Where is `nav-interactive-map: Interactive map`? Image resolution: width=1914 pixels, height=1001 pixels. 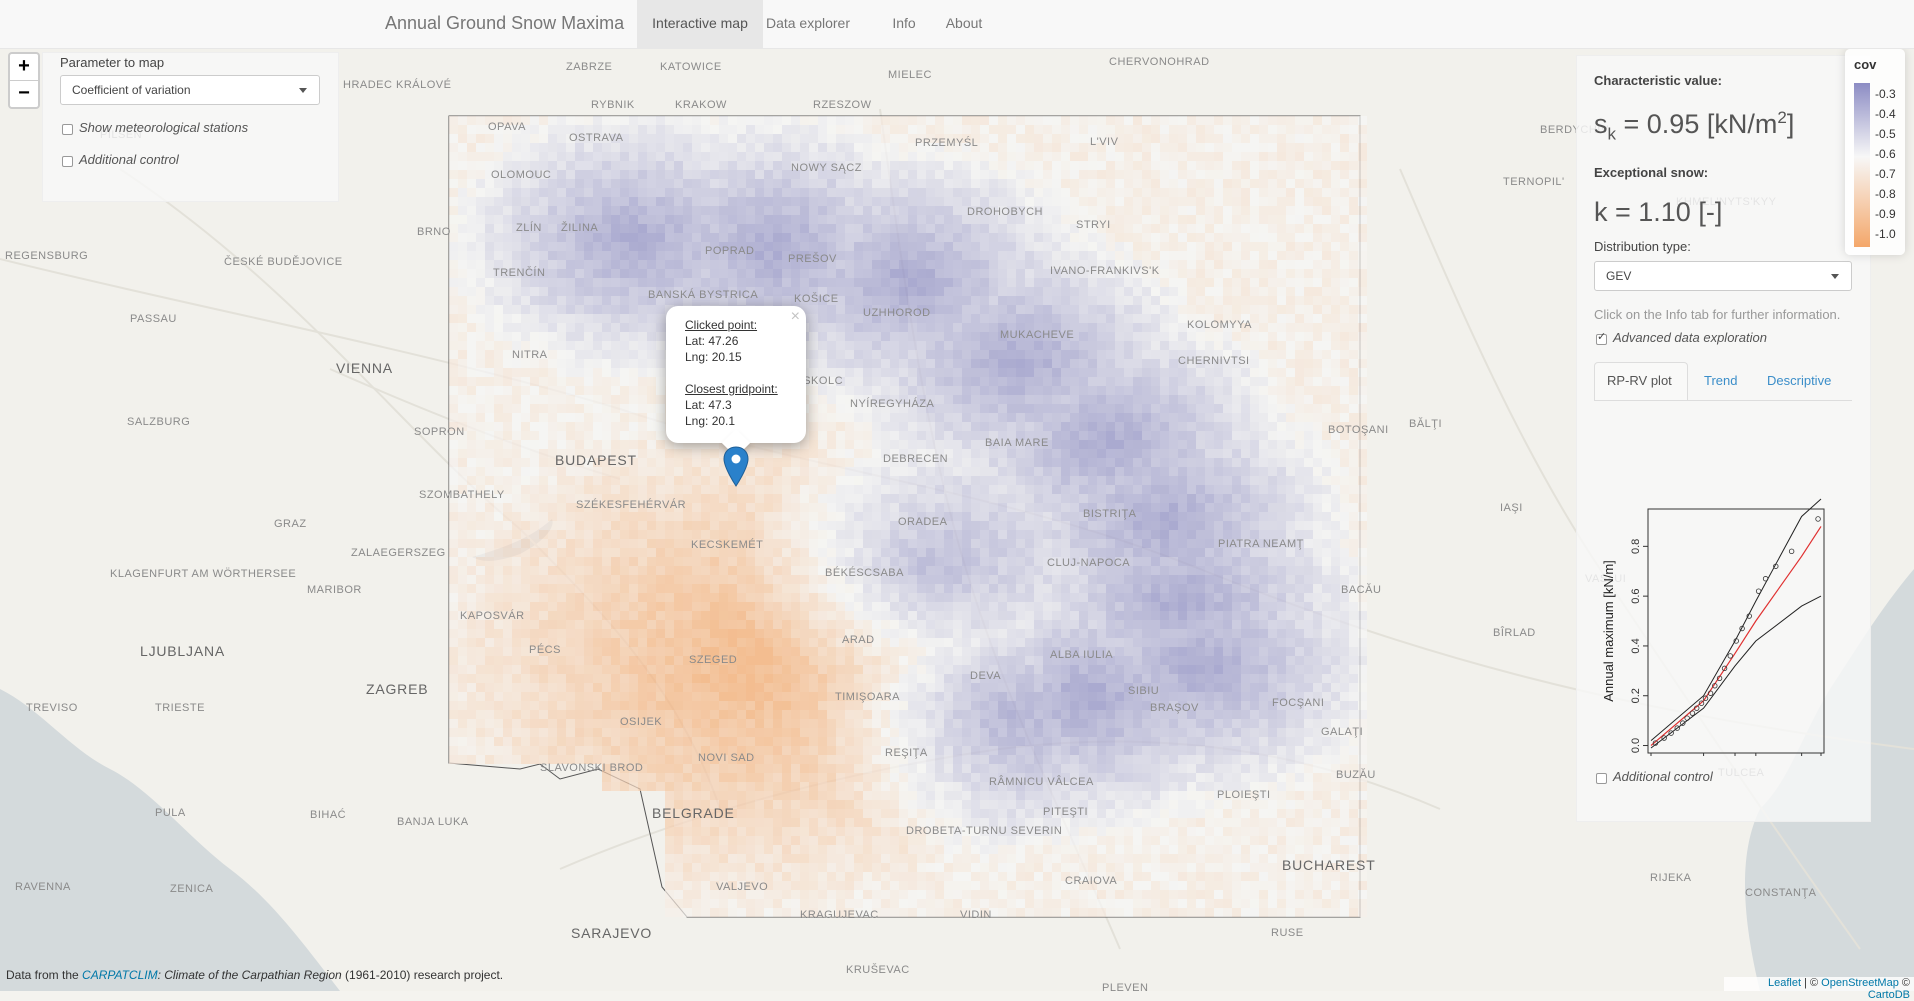 nav-interactive-map: Interactive map is located at coordinates (700, 24).